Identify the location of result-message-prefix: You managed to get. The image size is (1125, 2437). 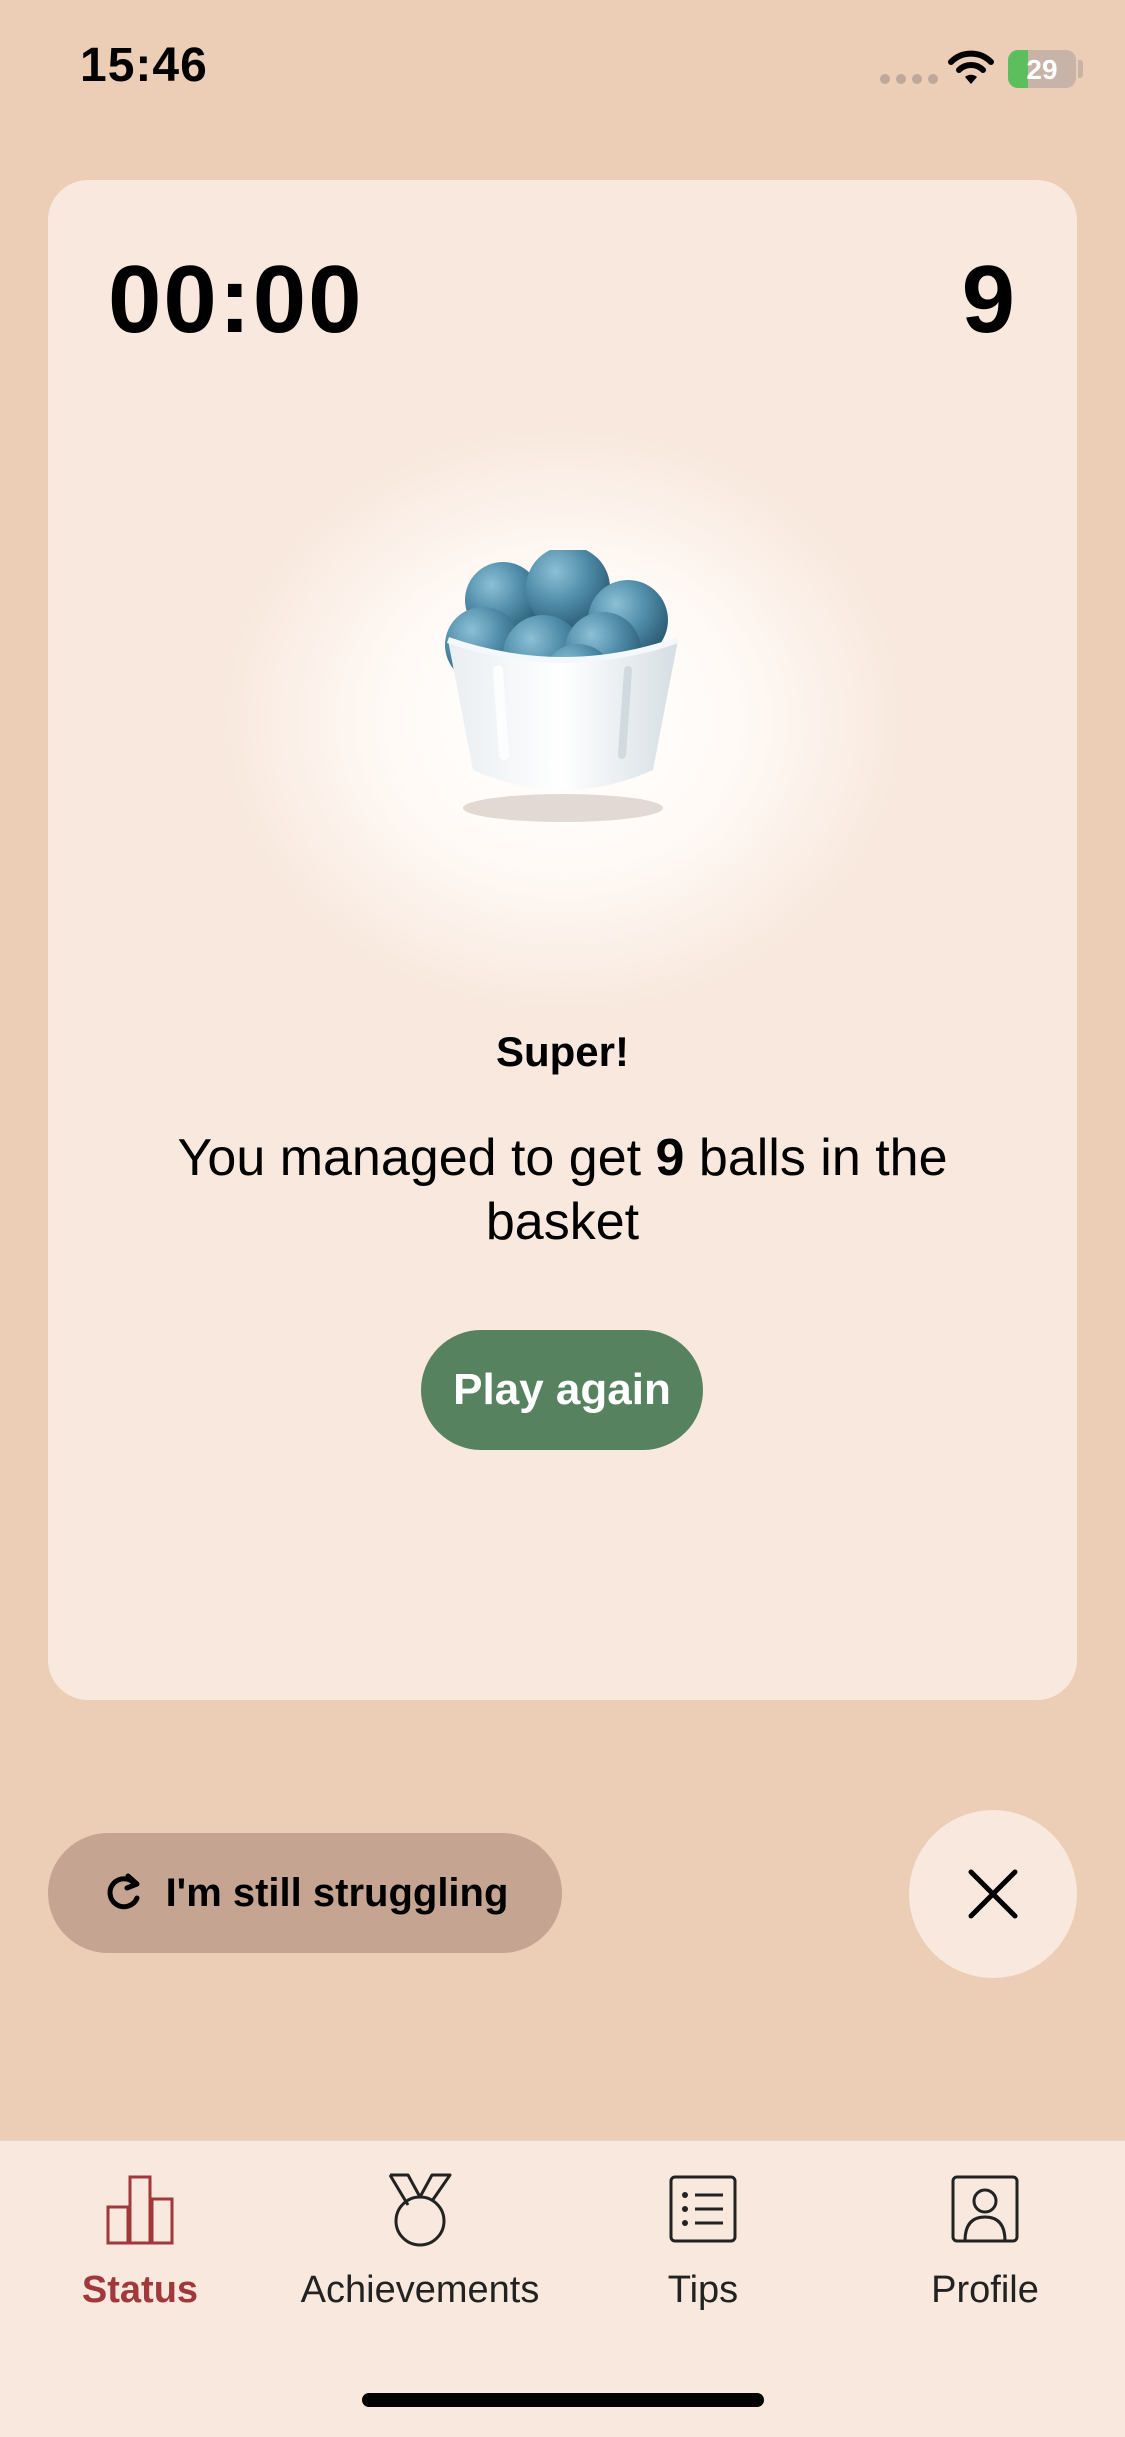
(416, 1158).